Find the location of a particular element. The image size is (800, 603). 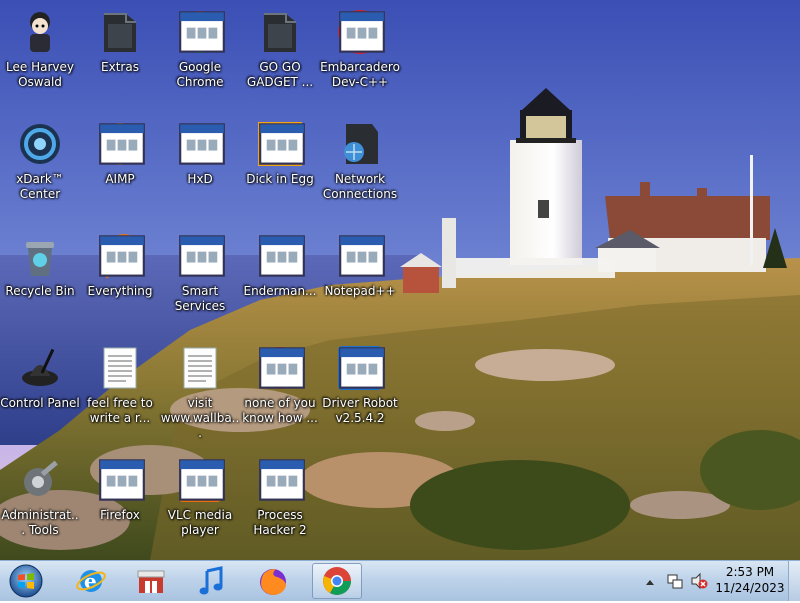

taskbar-internet-explorer: e is located at coordinates (91, 581).